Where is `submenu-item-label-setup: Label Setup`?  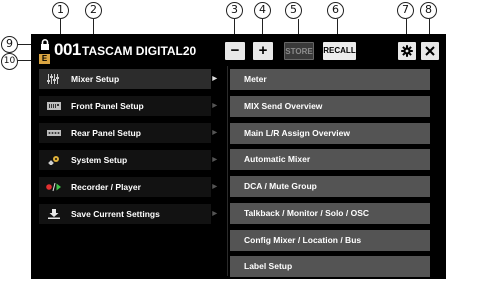 submenu-item-label-setup: Label Setup is located at coordinates (330, 266).